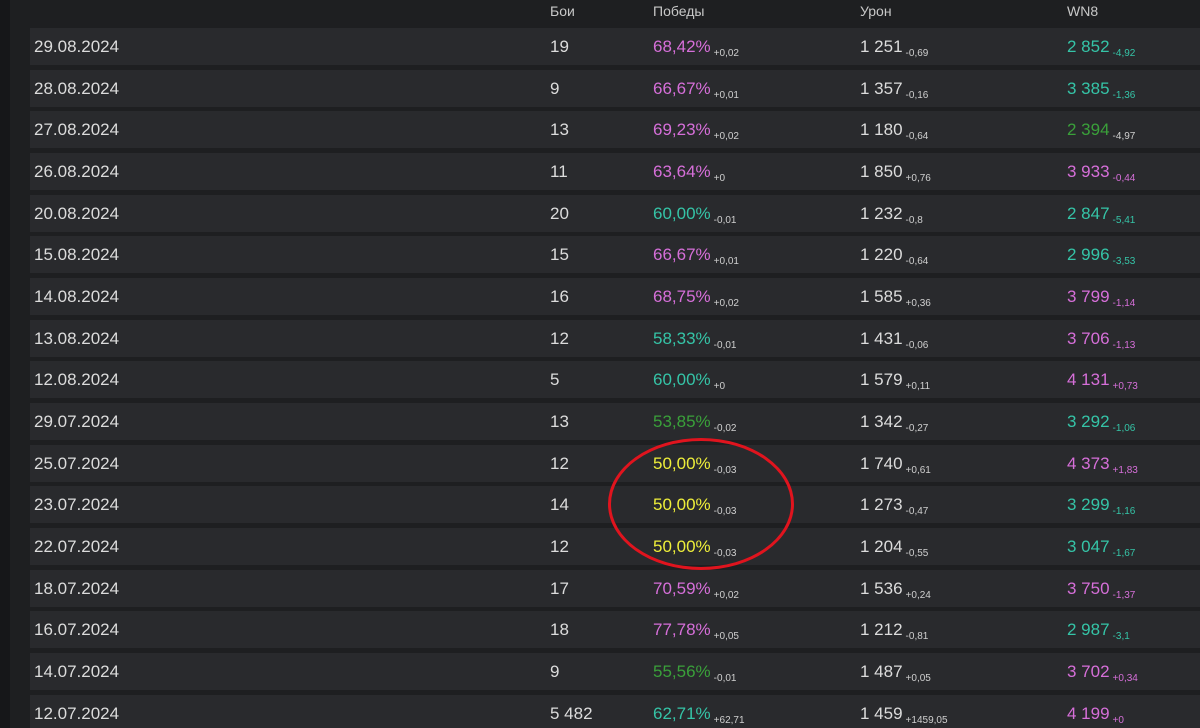 Image resolution: width=1200 pixels, height=728 pixels. Describe the element at coordinates (881, 421) in the screenshot. I see `damage-cell-value: 1 342` at that location.